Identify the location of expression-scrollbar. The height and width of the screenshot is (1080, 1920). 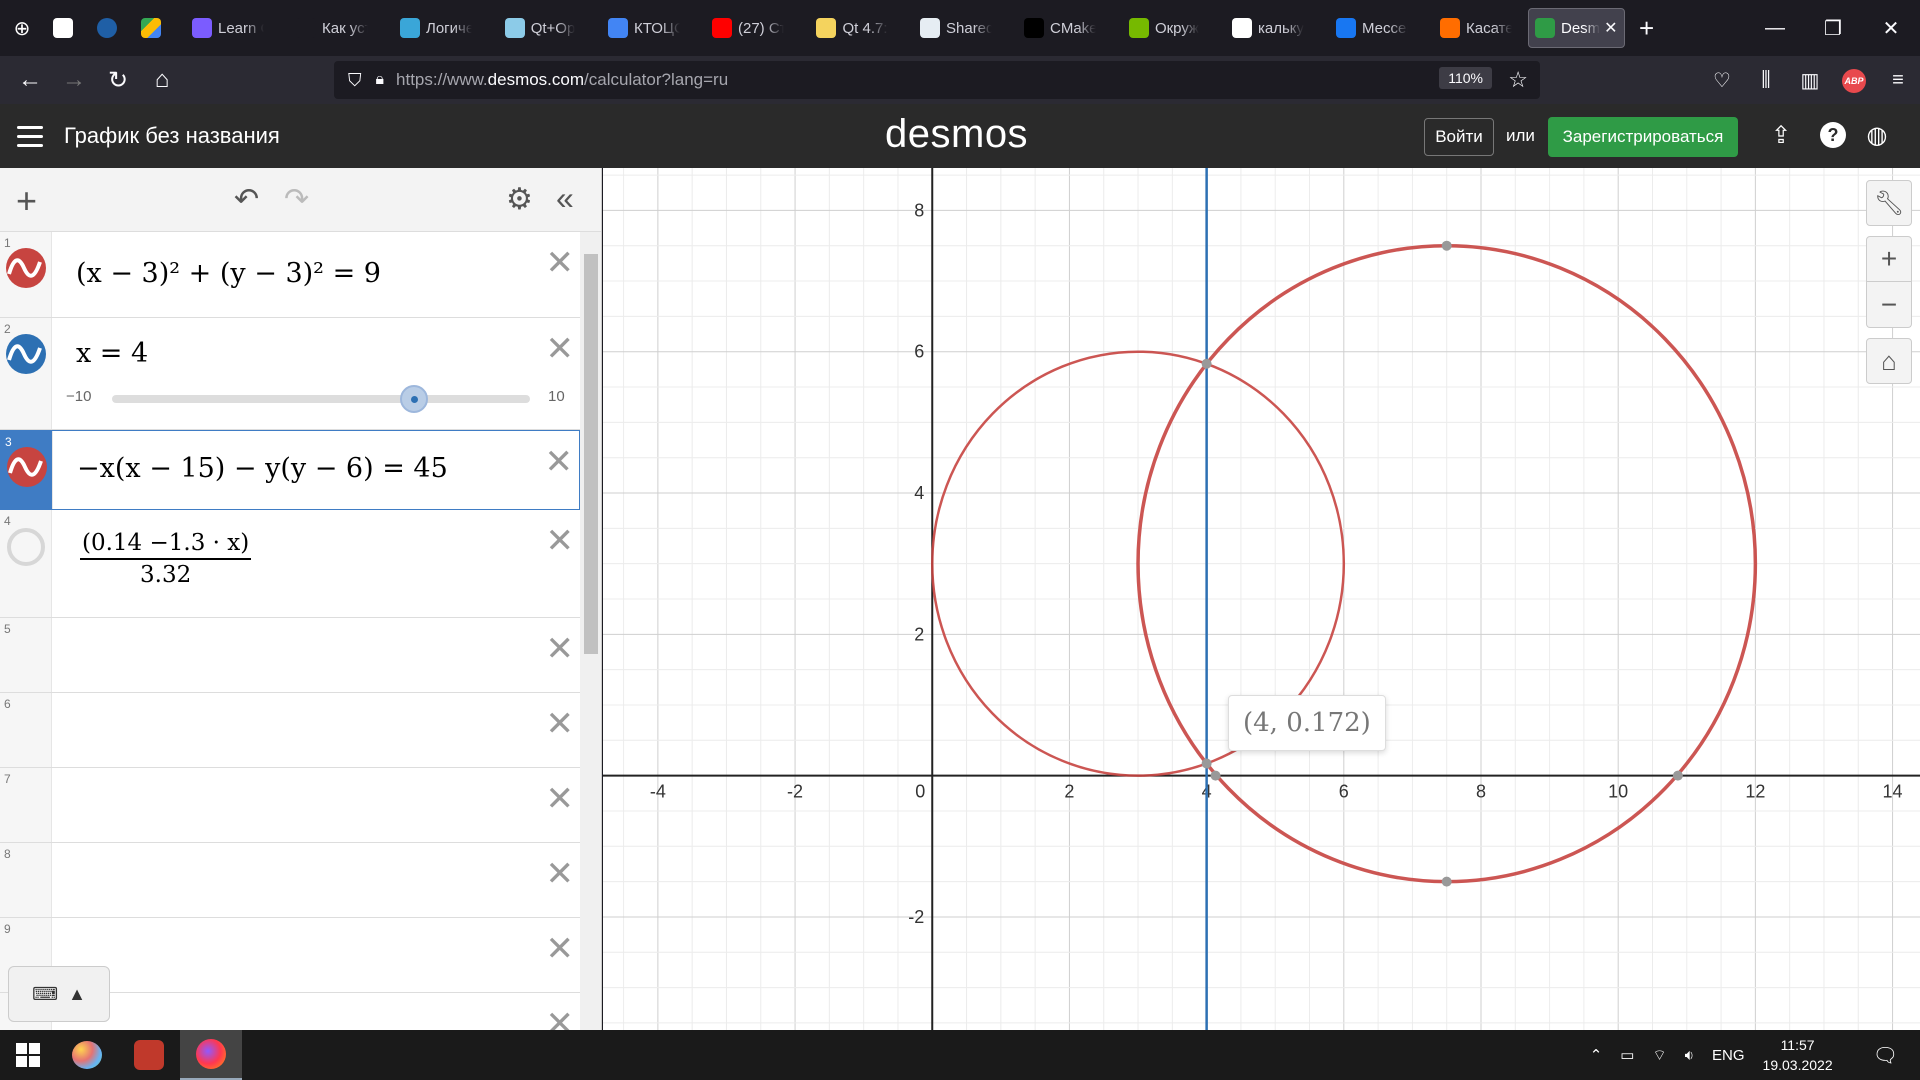
(590, 631).